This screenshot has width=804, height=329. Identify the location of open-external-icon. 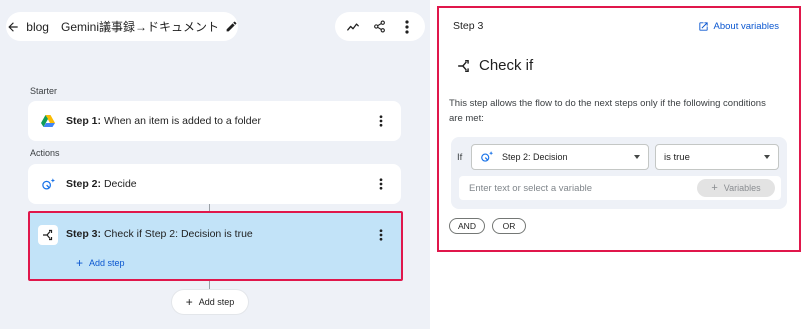
(703, 26).